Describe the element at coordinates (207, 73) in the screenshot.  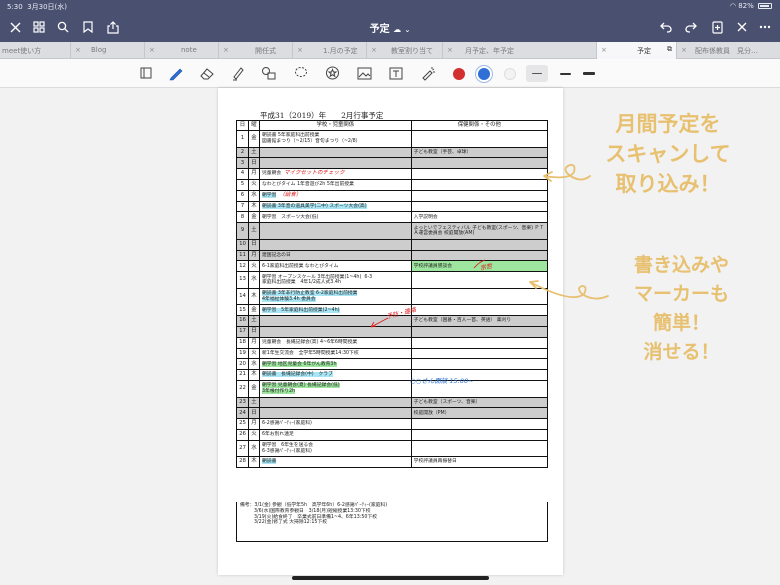
I see `eraser-icon` at that location.